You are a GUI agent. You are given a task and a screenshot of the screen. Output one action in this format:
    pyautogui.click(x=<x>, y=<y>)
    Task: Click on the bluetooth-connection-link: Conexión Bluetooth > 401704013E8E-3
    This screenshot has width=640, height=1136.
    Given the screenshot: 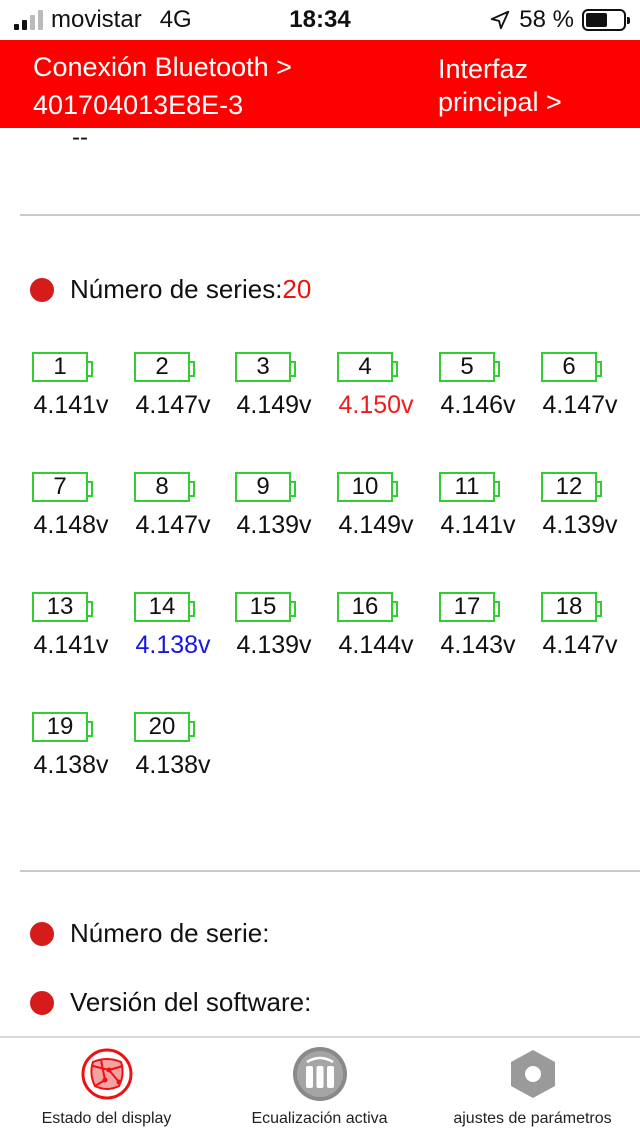 What is the action you would take?
    pyautogui.click(x=162, y=86)
    